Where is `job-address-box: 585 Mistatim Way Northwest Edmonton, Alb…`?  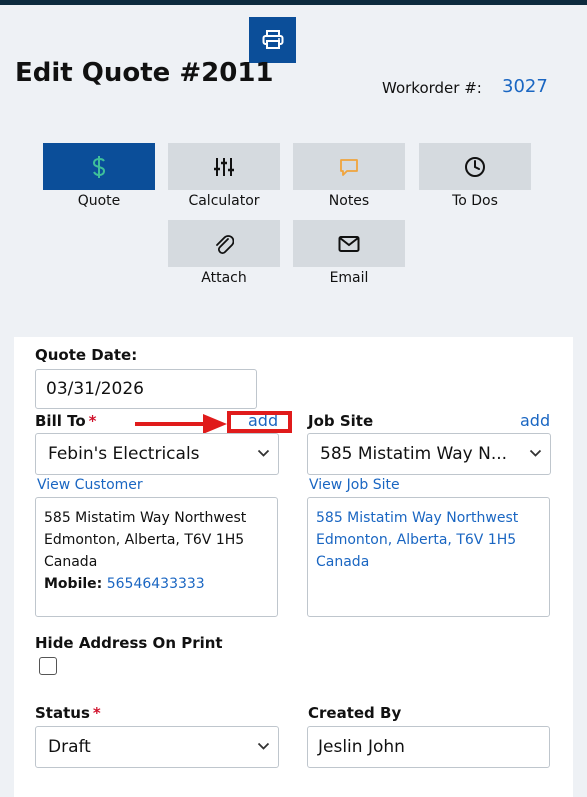
job-address-box: 585 Mistatim Way Northwest Edmonton, Alb… is located at coordinates (428, 557).